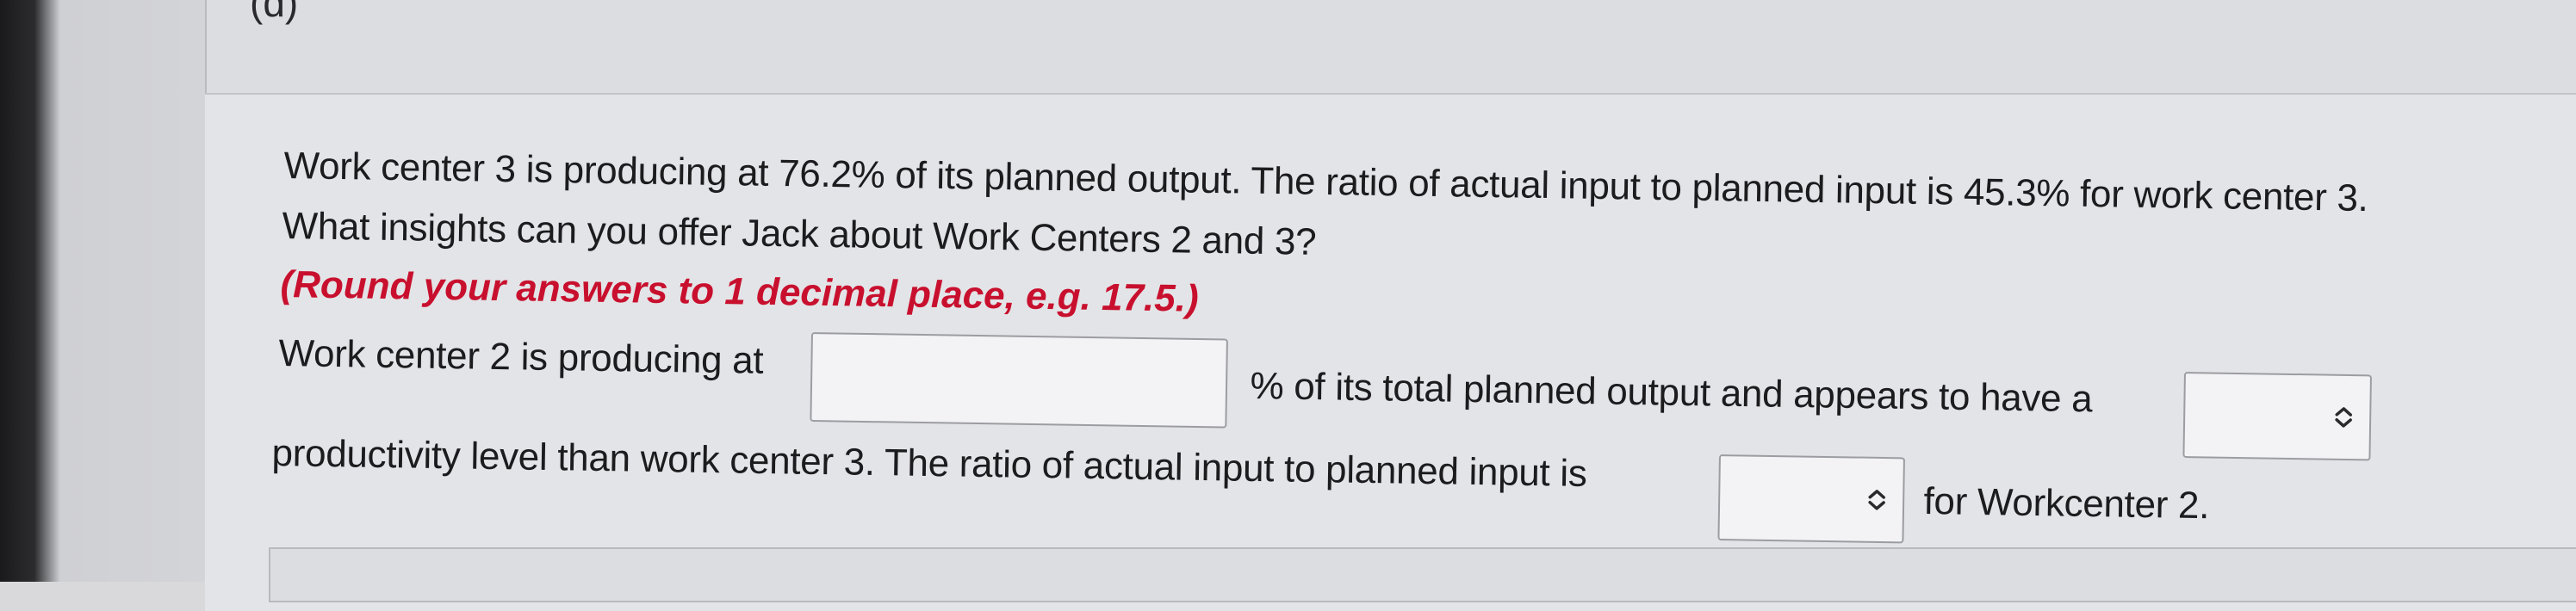  What do you see at coordinates (2277, 416) in the screenshot?
I see `productivity-level-select` at bounding box center [2277, 416].